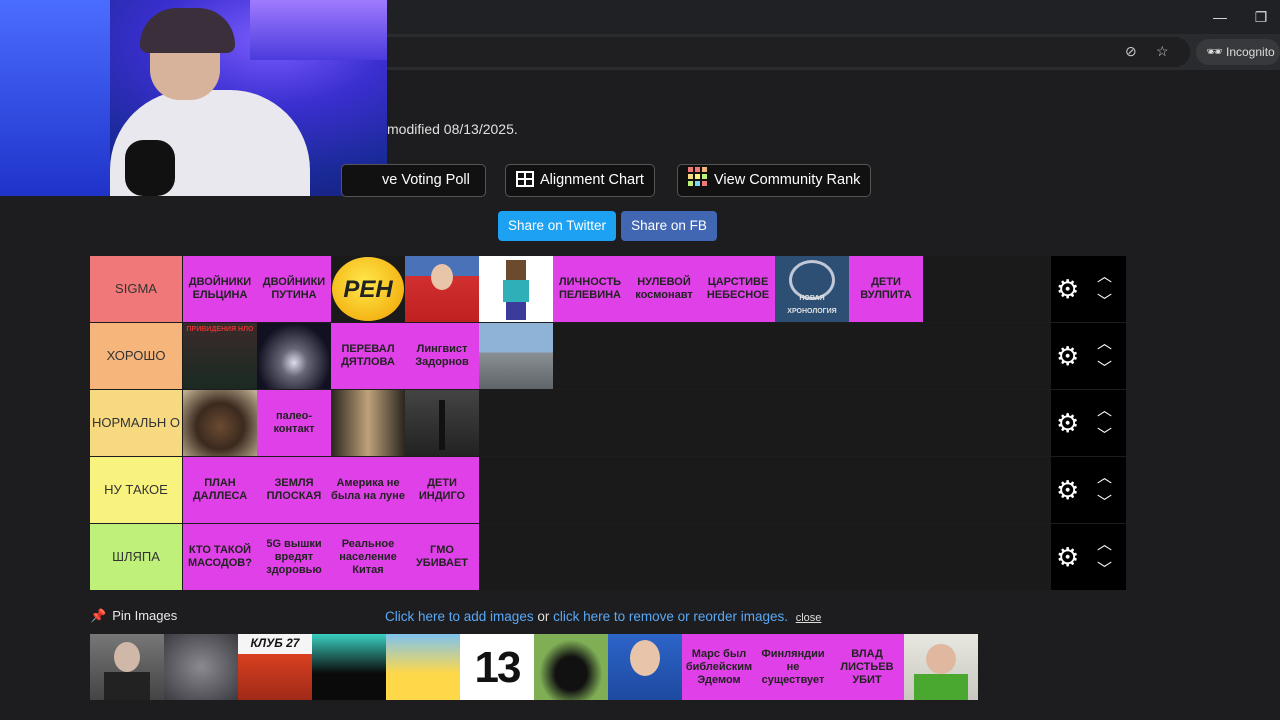 This screenshot has width=1280, height=720. What do you see at coordinates (294, 490) in the screenshot?
I see `tier-item: ЗЕМЛЯ ПЛОСКАЯ` at bounding box center [294, 490].